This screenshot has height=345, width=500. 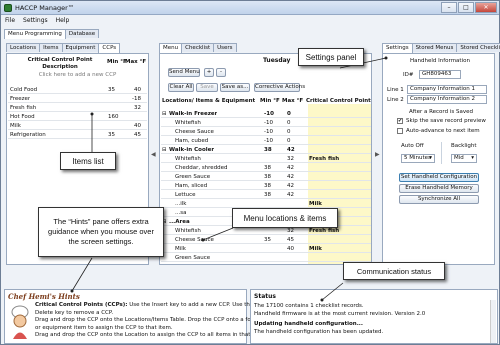 I want to click on menu-leader, so click(x=218, y=234).